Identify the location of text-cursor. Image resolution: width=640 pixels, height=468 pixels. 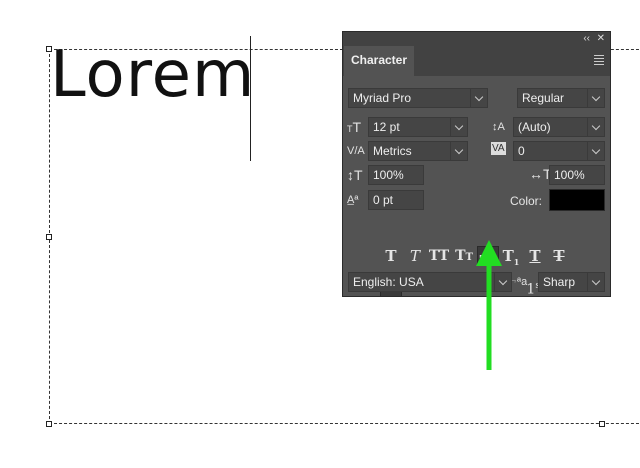
(250, 98).